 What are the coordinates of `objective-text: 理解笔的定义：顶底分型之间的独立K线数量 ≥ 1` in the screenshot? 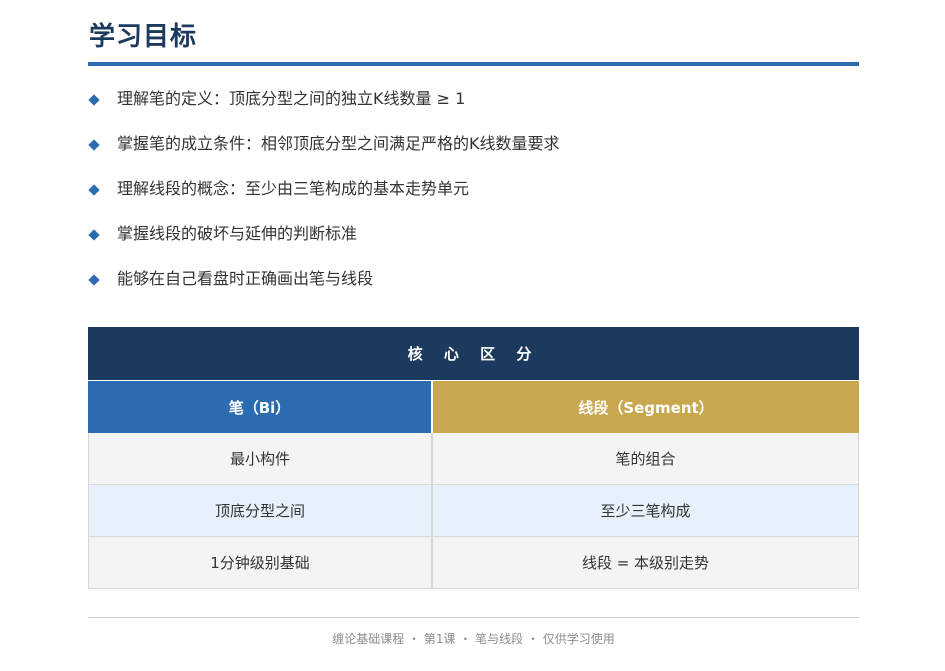 It's located at (291, 98).